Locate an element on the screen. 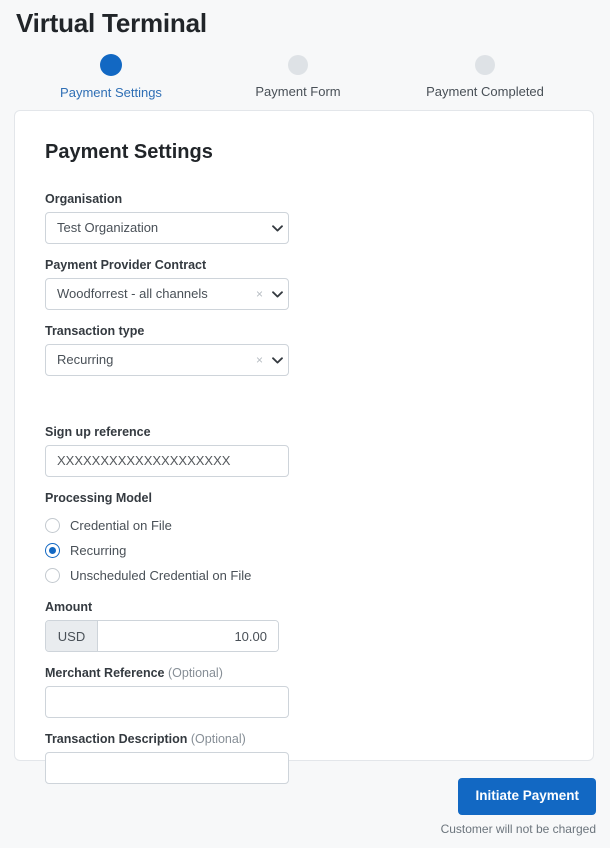 Image resolution: width=610 pixels, height=848 pixels. field-merchant-reference: Merchant Reference (Optional) is located at coordinates (304, 691).